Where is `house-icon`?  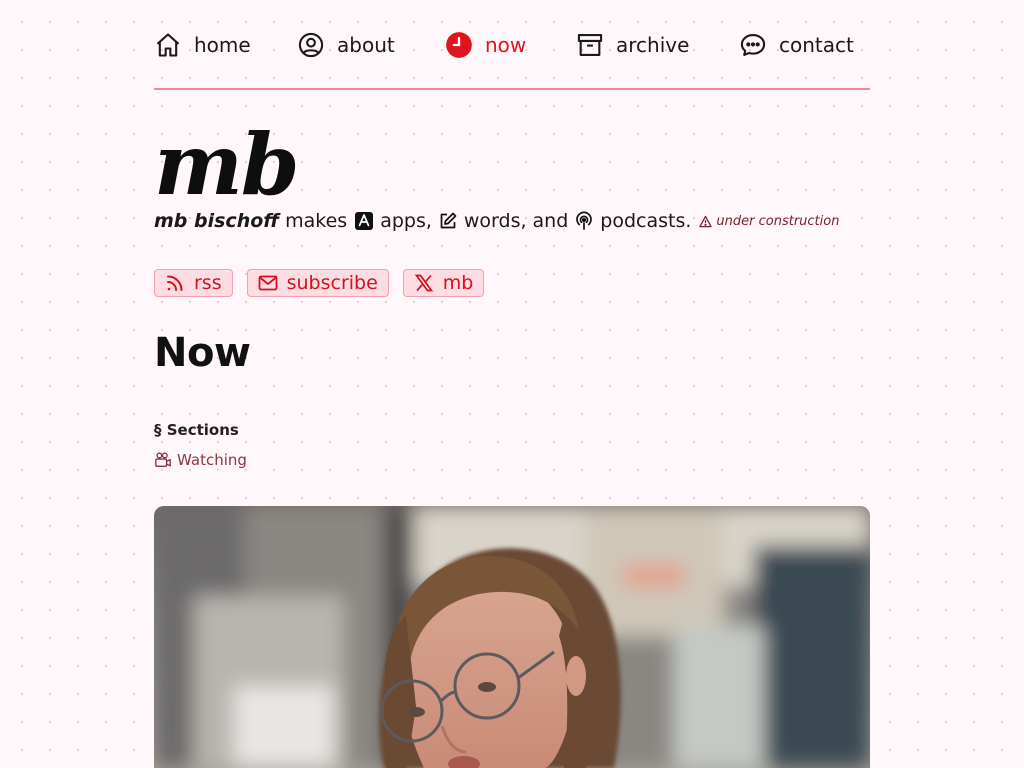
house-icon is located at coordinates (168, 45).